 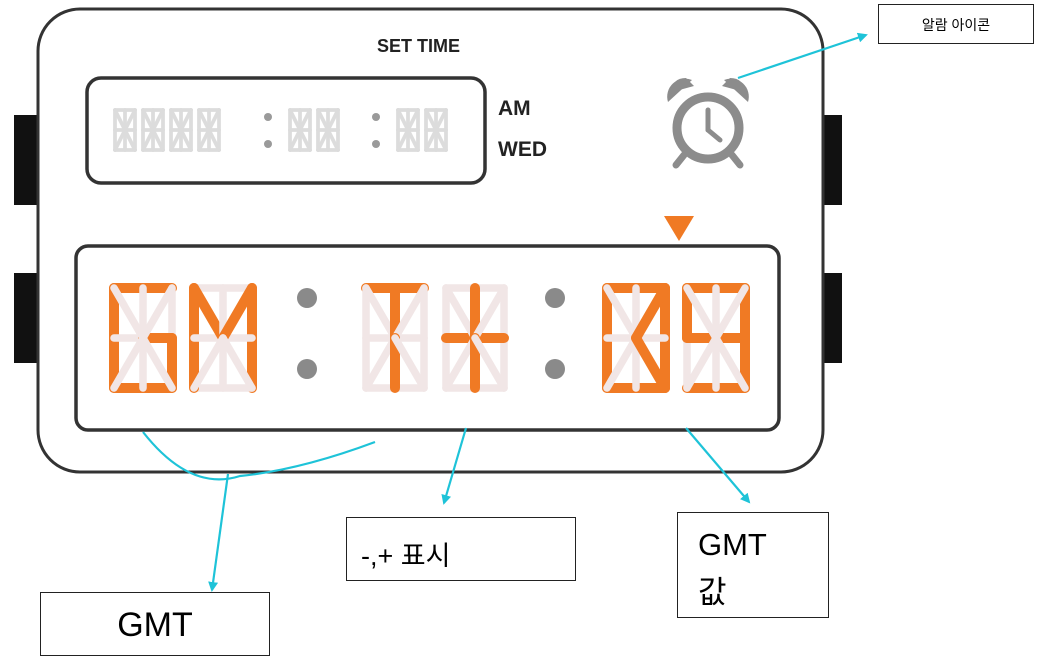 I want to click on small-colon-2-top, so click(x=376, y=117).